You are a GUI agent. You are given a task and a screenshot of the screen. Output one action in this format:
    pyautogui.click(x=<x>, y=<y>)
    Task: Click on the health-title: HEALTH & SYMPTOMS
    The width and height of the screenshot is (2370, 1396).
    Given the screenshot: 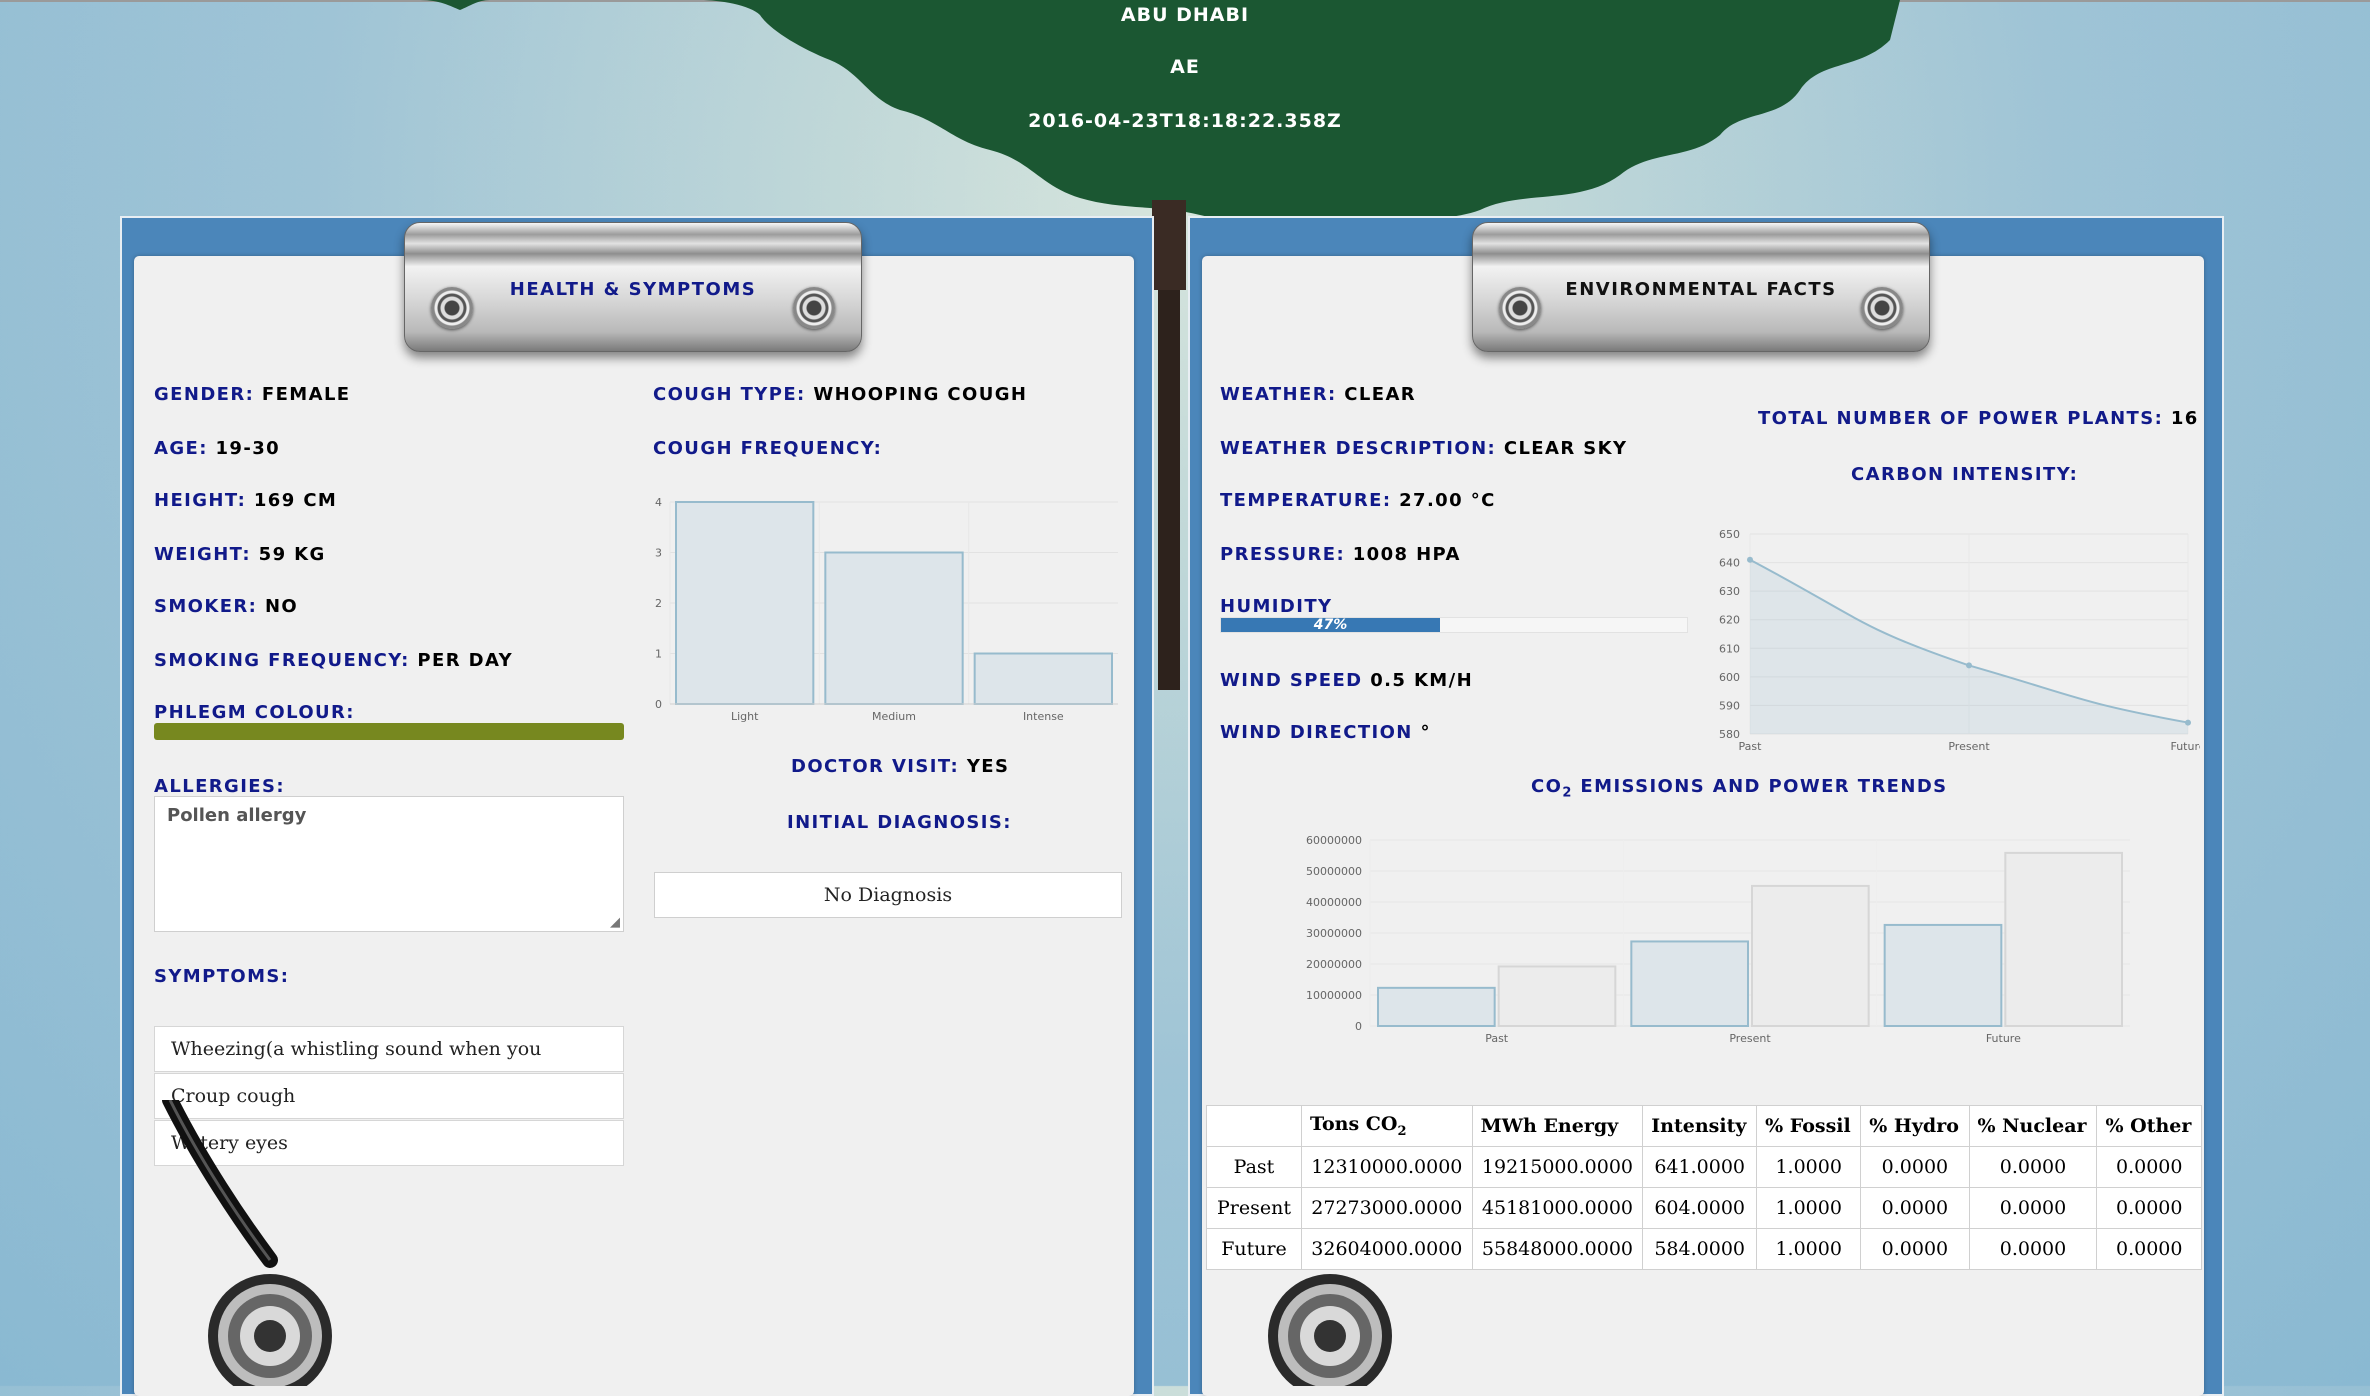 What is the action you would take?
    pyautogui.click(x=633, y=289)
    